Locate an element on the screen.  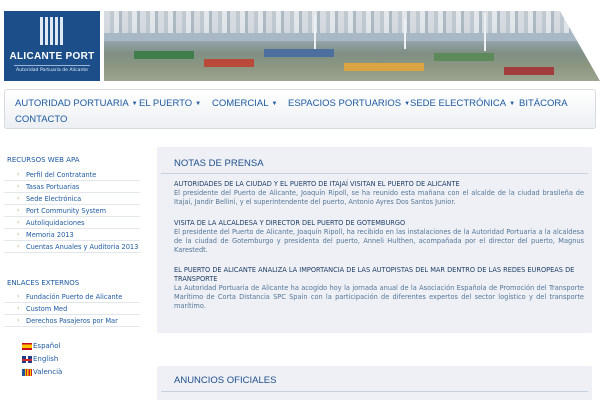
banner-corner-cut is located at coordinates (580, 46).